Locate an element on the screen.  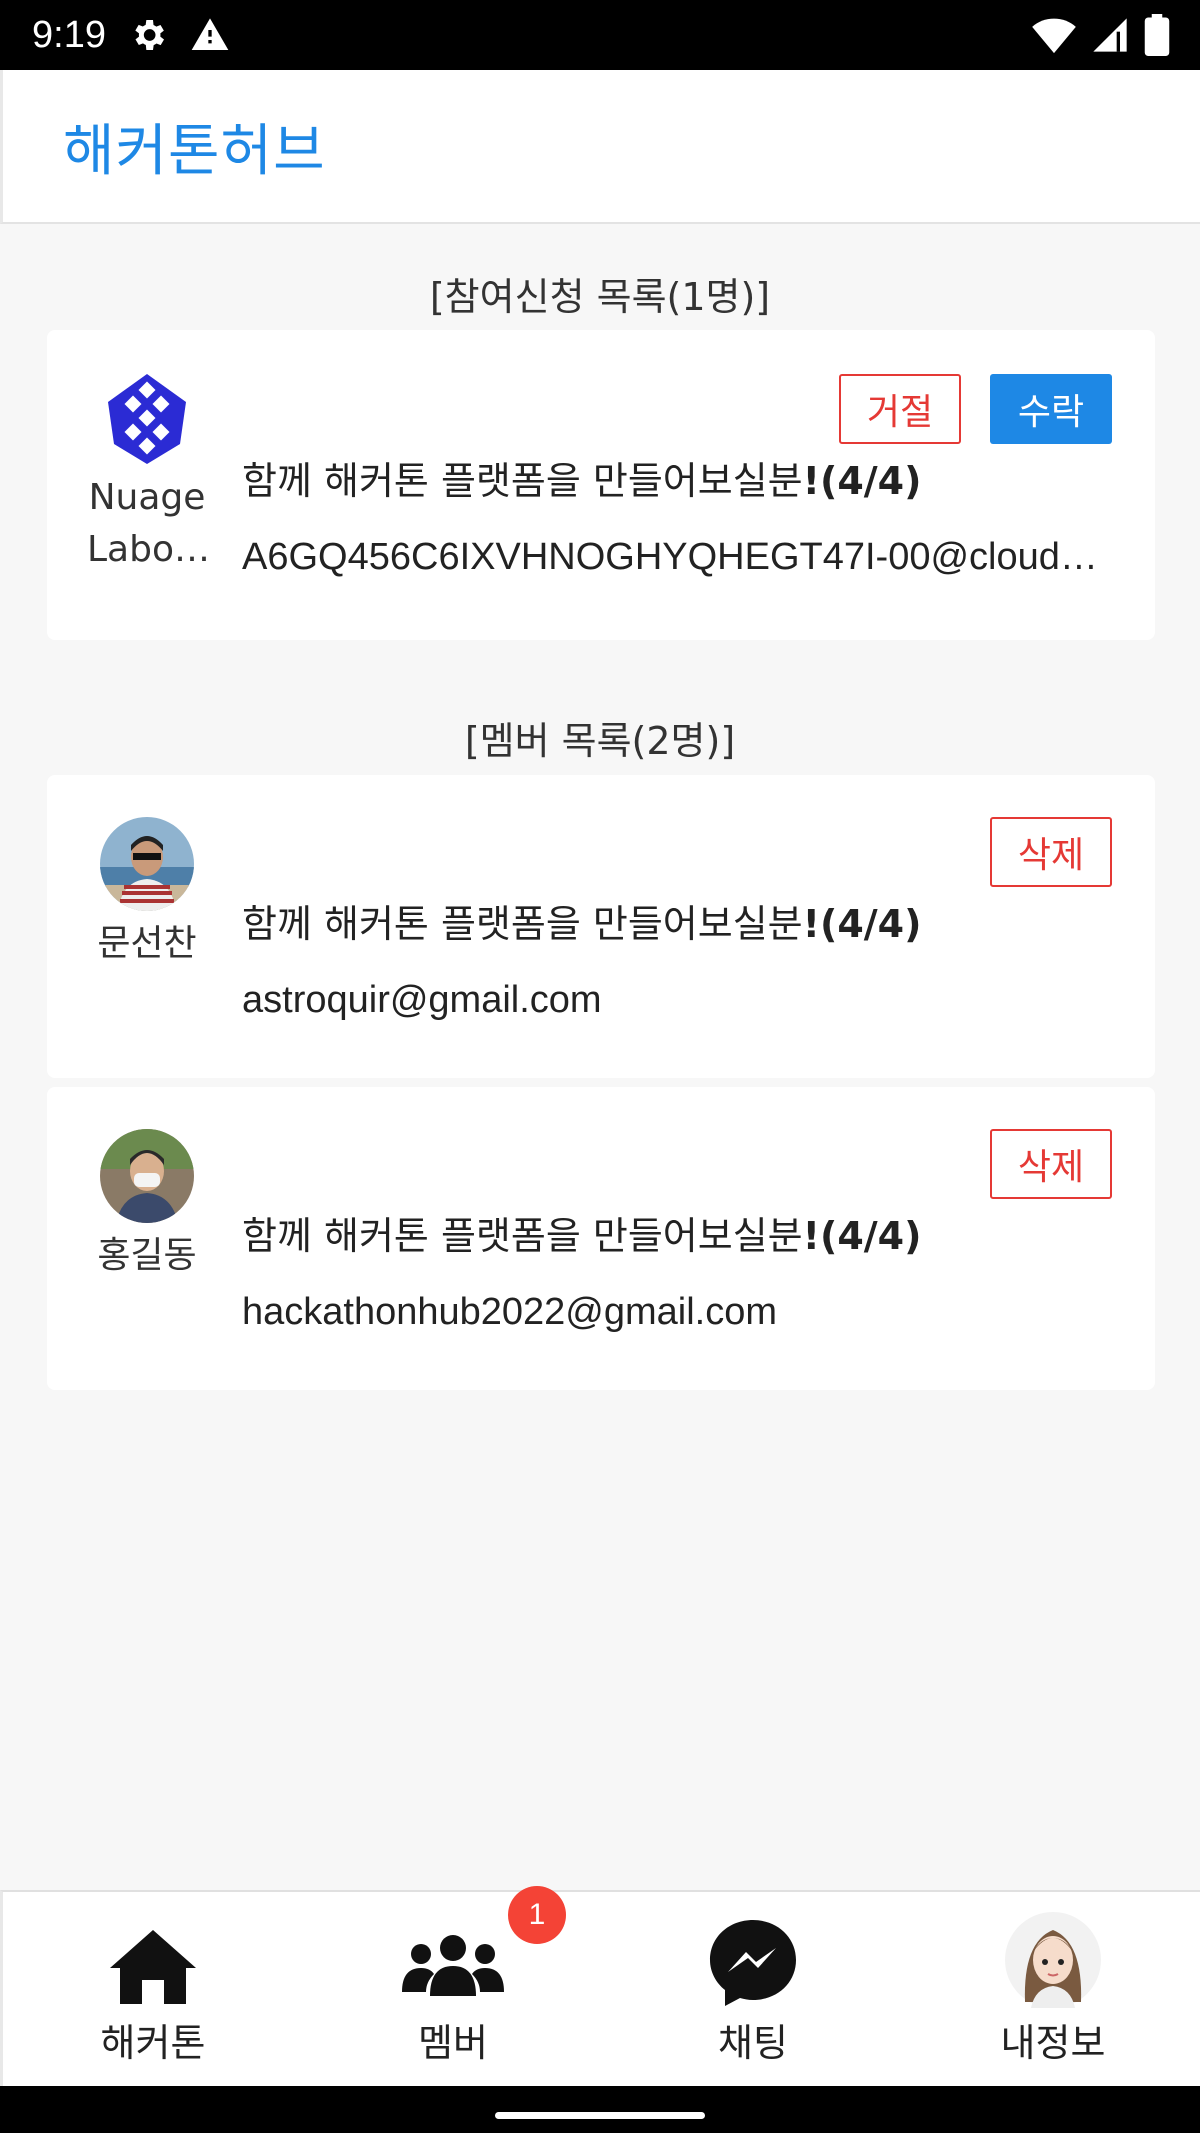
nav-tab-profile: 내정보 is located at coordinates (1051, 1990).